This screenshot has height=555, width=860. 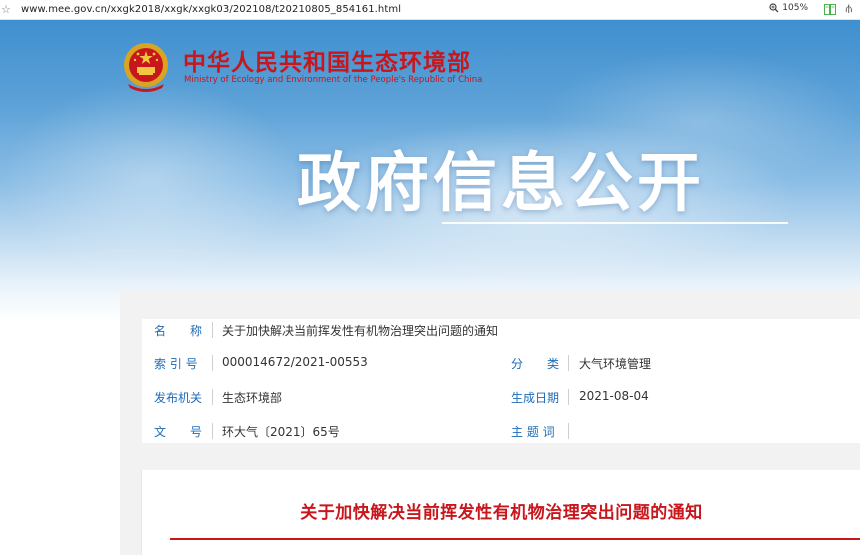 What do you see at coordinates (615, 364) in the screenshot?
I see `category-value: 大气环境管理` at bounding box center [615, 364].